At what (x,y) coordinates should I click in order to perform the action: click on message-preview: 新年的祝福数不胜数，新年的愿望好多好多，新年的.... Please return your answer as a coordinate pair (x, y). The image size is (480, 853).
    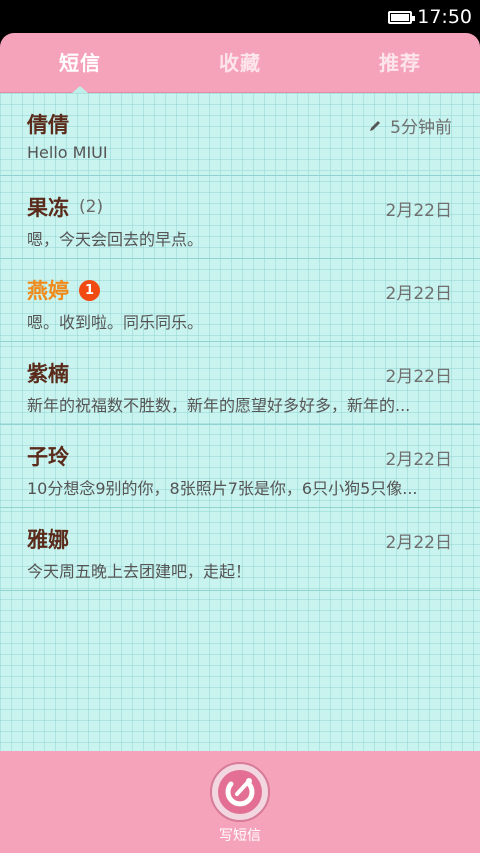
    Looking at the image, I should click on (219, 405).